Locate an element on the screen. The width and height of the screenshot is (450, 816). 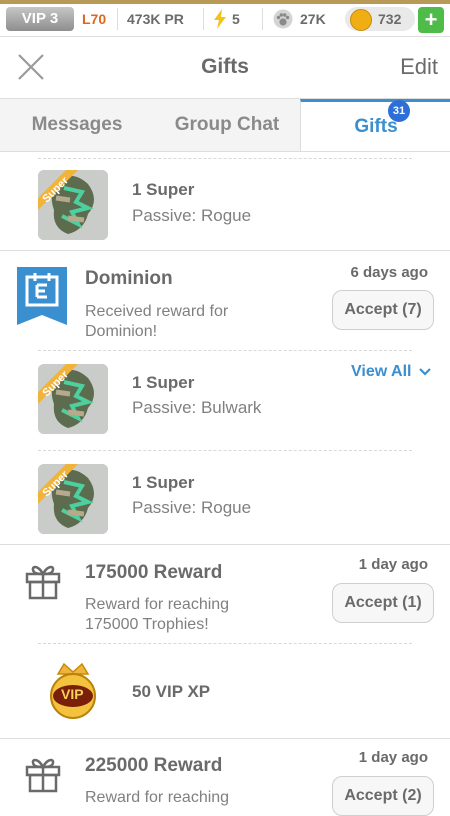
gifts-count-badge: 31 is located at coordinates (399, 111).